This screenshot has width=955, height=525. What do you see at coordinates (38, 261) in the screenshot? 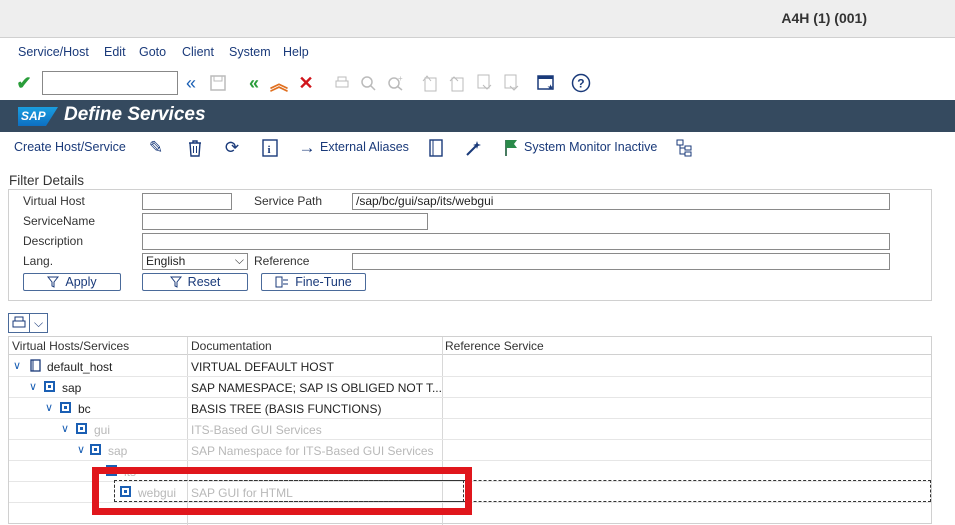
I see `language-label: Lang.` at bounding box center [38, 261].